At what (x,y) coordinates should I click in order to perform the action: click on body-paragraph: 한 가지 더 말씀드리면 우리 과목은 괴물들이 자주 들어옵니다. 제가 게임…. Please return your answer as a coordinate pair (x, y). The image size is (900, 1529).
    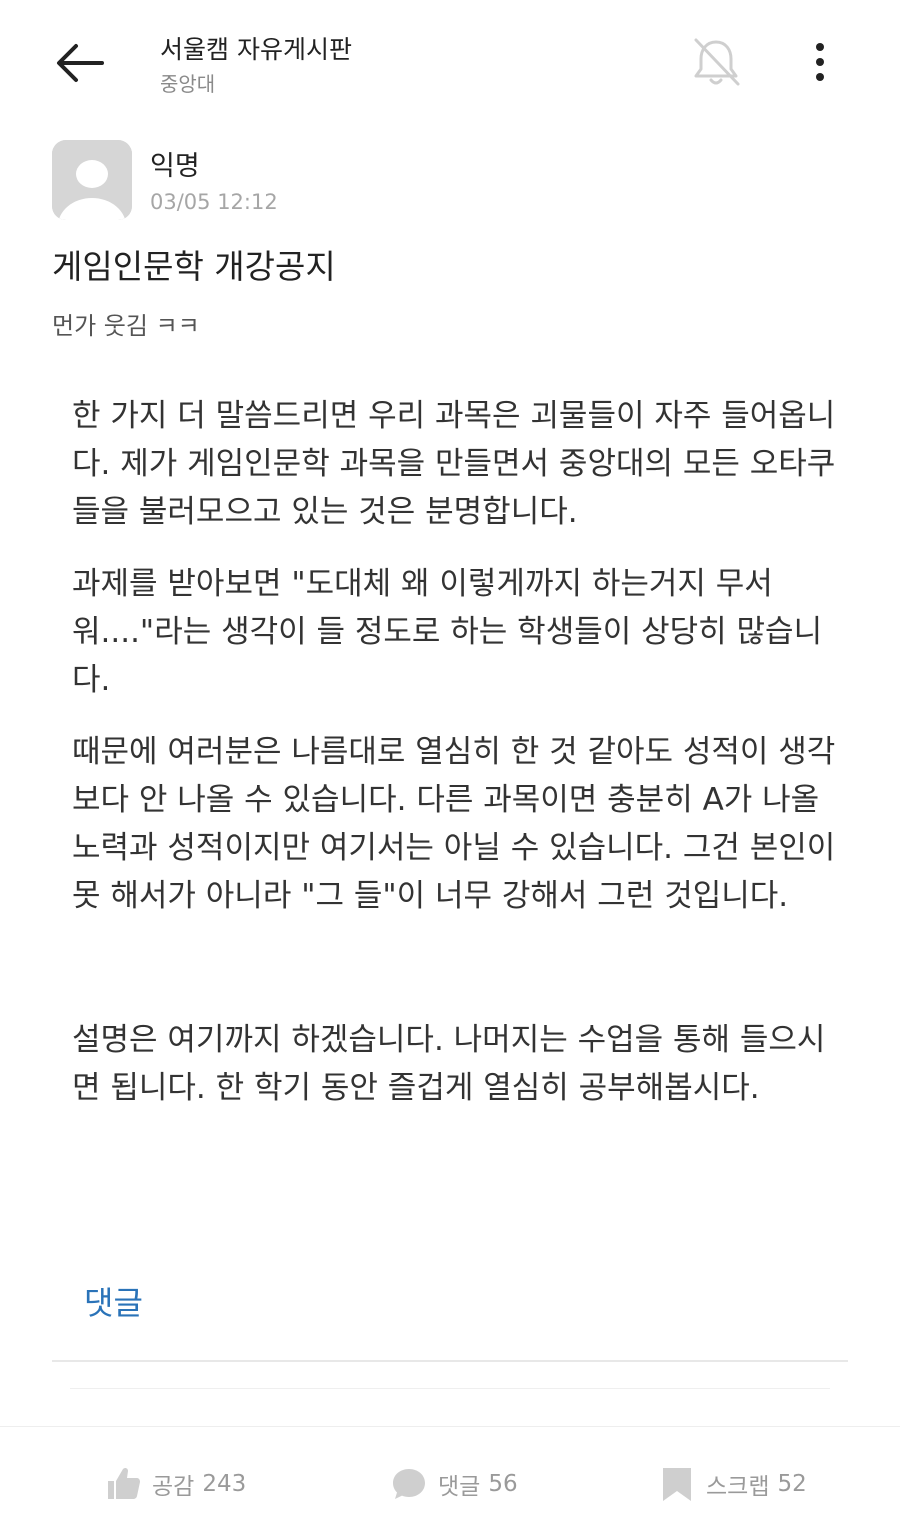
    Looking at the image, I should click on (454, 464).